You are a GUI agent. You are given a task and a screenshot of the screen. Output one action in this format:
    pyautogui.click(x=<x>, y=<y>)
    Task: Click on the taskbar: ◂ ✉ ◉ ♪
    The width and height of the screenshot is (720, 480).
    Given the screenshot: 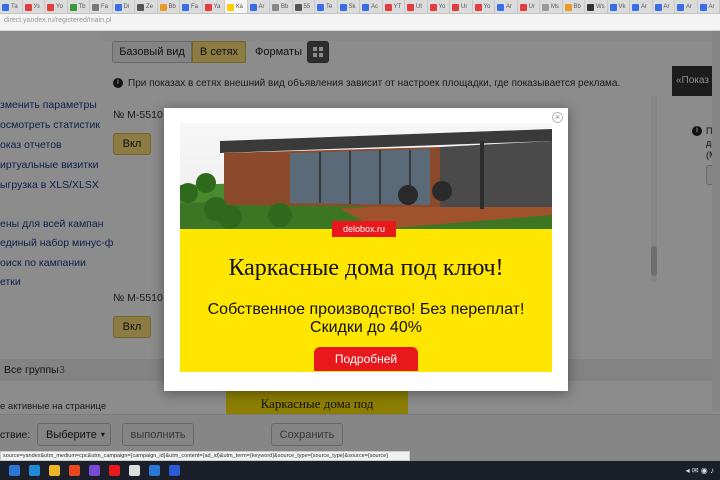 What is the action you would take?
    pyautogui.click(x=360, y=470)
    